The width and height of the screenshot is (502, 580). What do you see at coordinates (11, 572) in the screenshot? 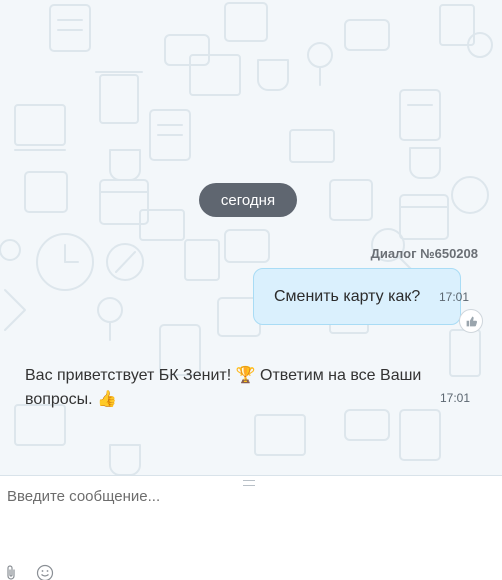
I see `attach-icon` at bounding box center [11, 572].